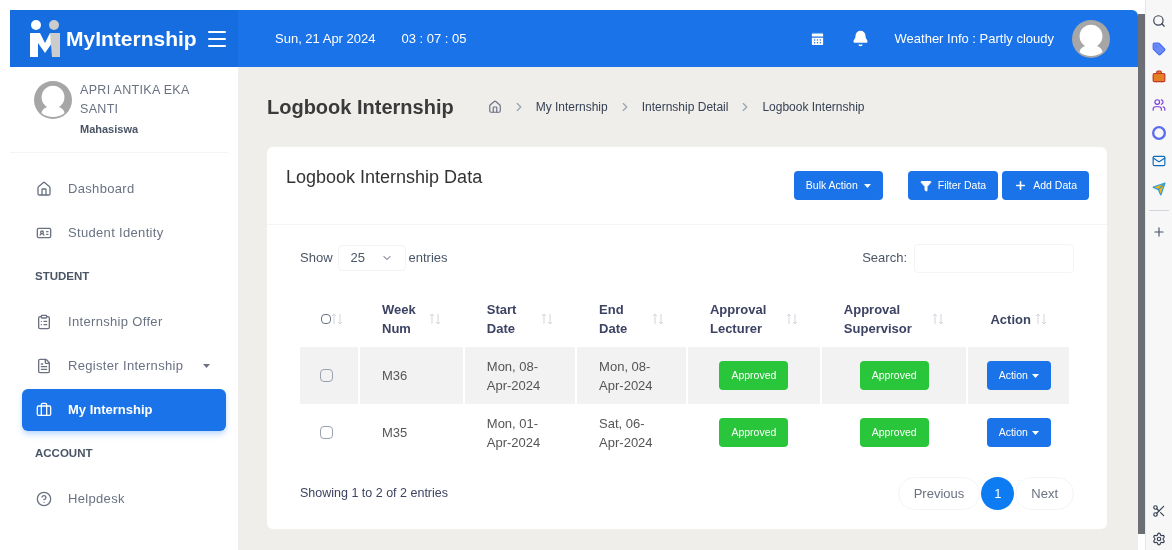 The height and width of the screenshot is (550, 1172). I want to click on table-cell: M35, so click(395, 432).